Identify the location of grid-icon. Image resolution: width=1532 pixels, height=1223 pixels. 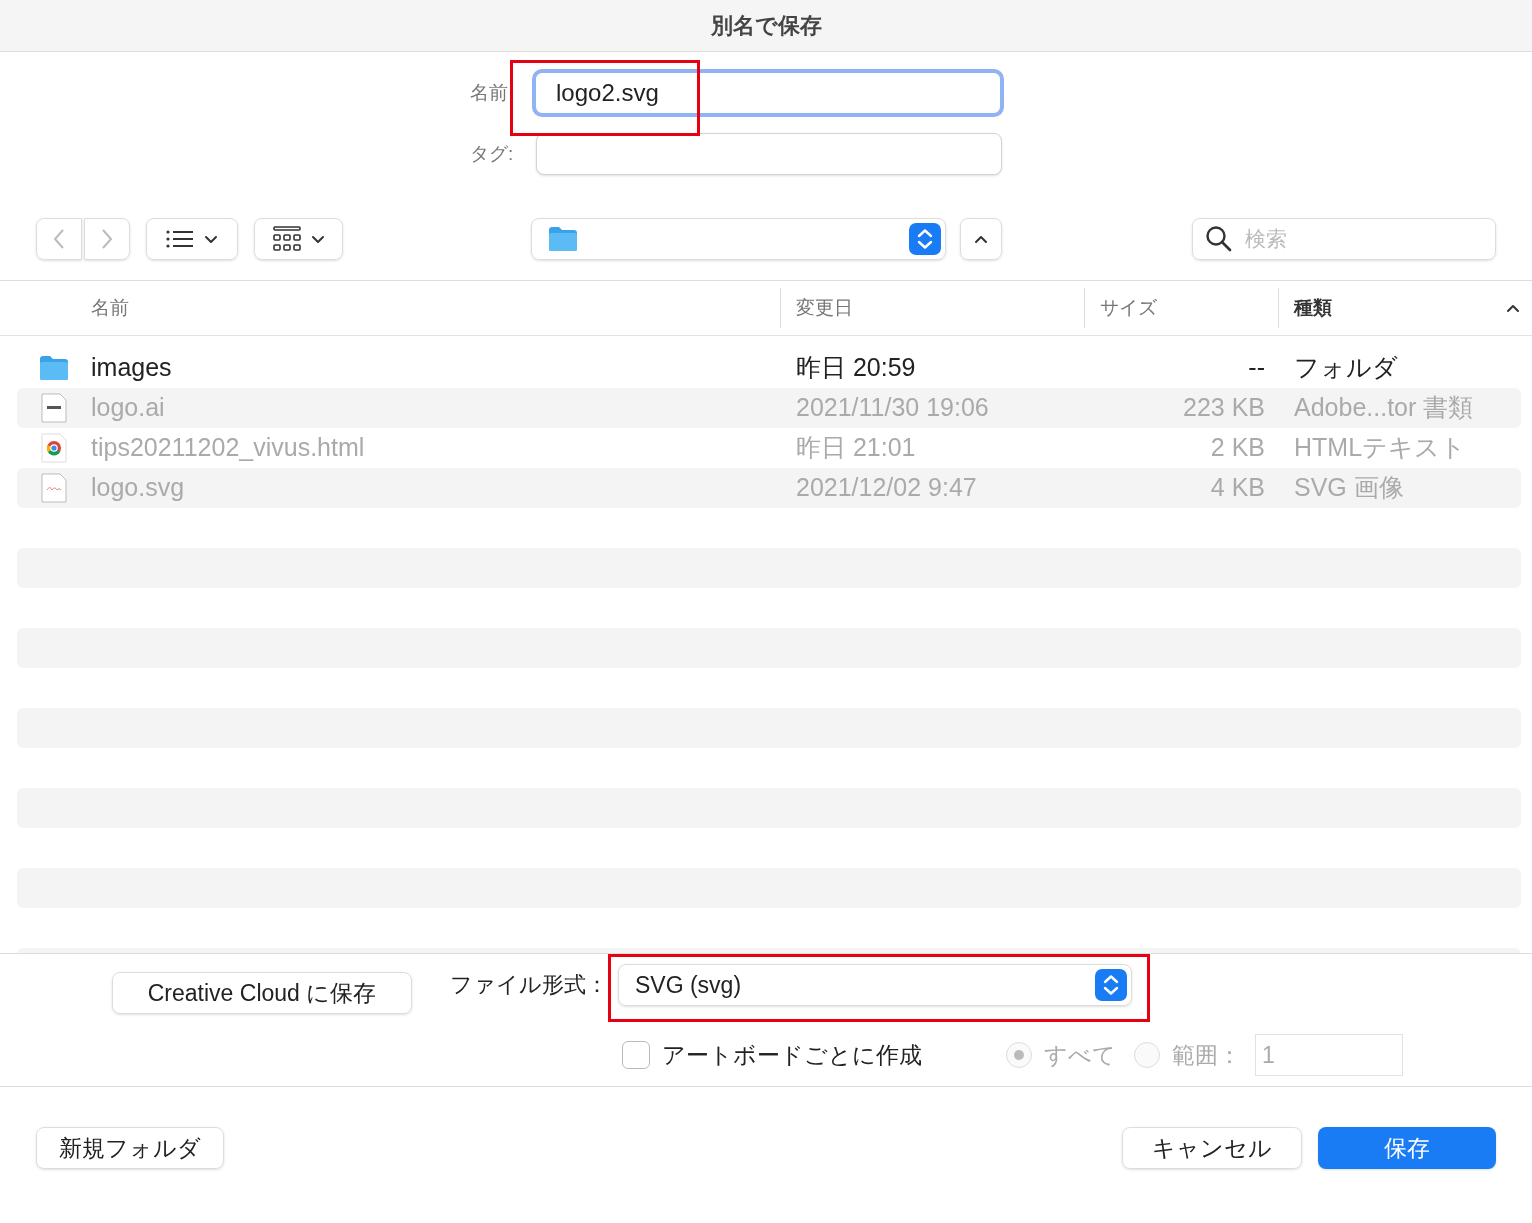
(286, 239).